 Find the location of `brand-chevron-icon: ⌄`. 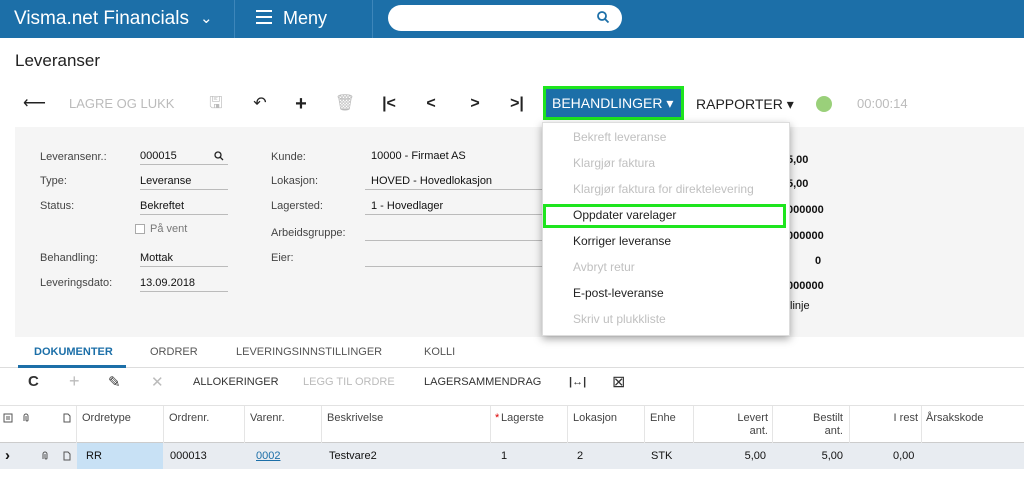

brand-chevron-icon: ⌄ is located at coordinates (206, 18).